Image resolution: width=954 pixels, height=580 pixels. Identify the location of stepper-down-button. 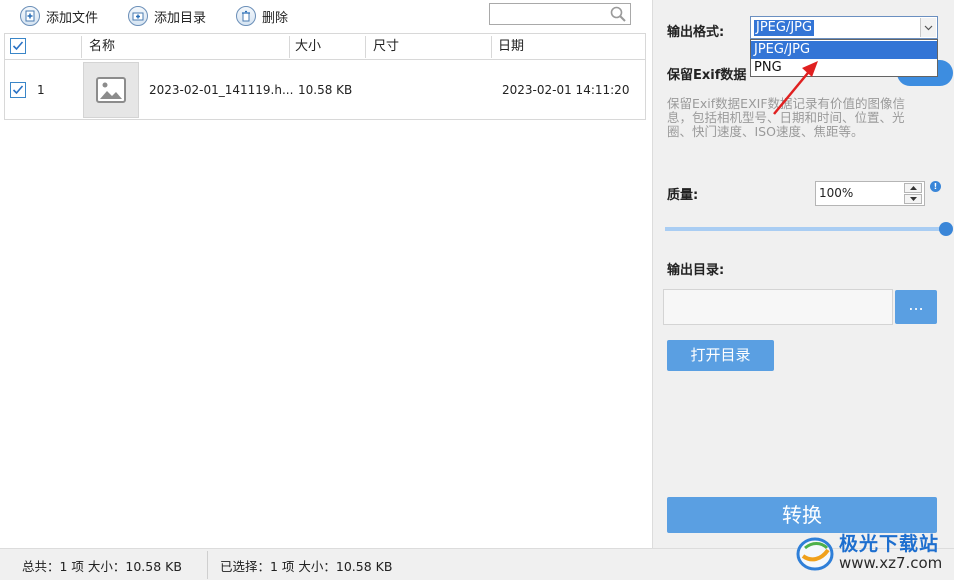
(913, 199).